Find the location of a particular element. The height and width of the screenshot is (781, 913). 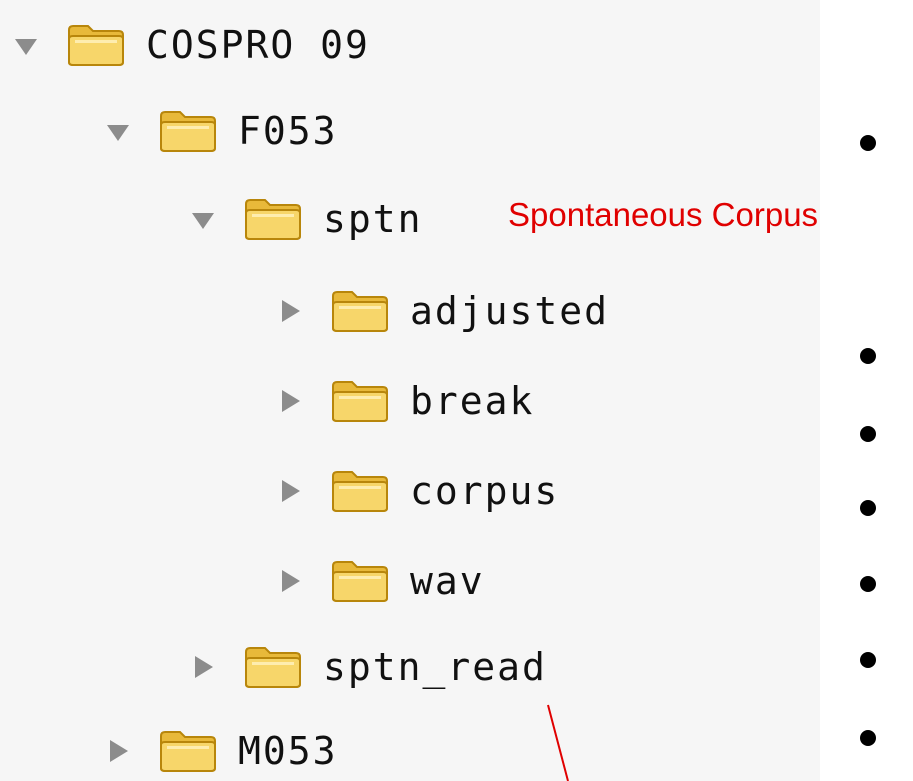

annotation-pointer-line is located at coordinates (558, 742).